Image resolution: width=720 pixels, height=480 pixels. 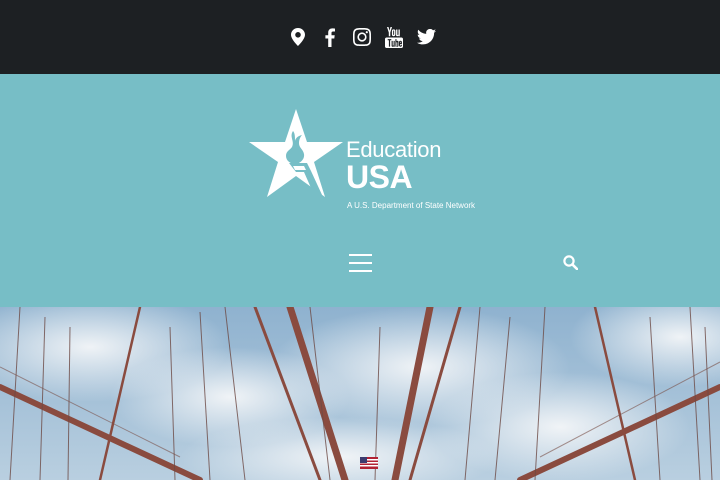 I want to click on twitter-icon, so click(x=426, y=37).